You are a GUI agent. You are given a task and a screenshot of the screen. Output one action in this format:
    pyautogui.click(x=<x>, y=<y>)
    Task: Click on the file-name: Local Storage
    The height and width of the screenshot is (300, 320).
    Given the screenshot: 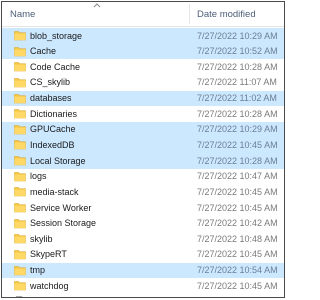 What is the action you would take?
    pyautogui.click(x=58, y=160)
    